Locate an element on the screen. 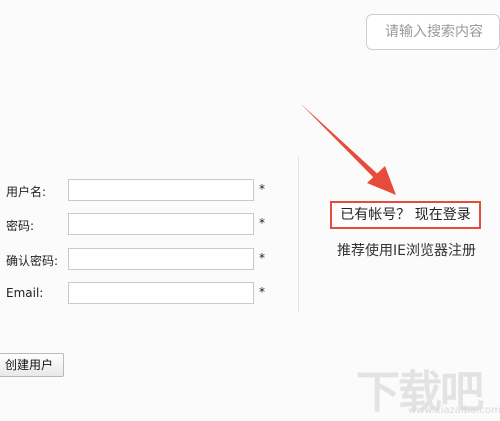 The image size is (500, 421). confirm-password-field is located at coordinates (161, 259).